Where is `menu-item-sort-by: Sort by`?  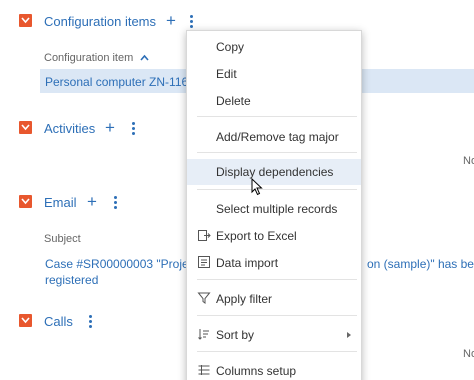
menu-item-sort-by: Sort by is located at coordinates (274, 335).